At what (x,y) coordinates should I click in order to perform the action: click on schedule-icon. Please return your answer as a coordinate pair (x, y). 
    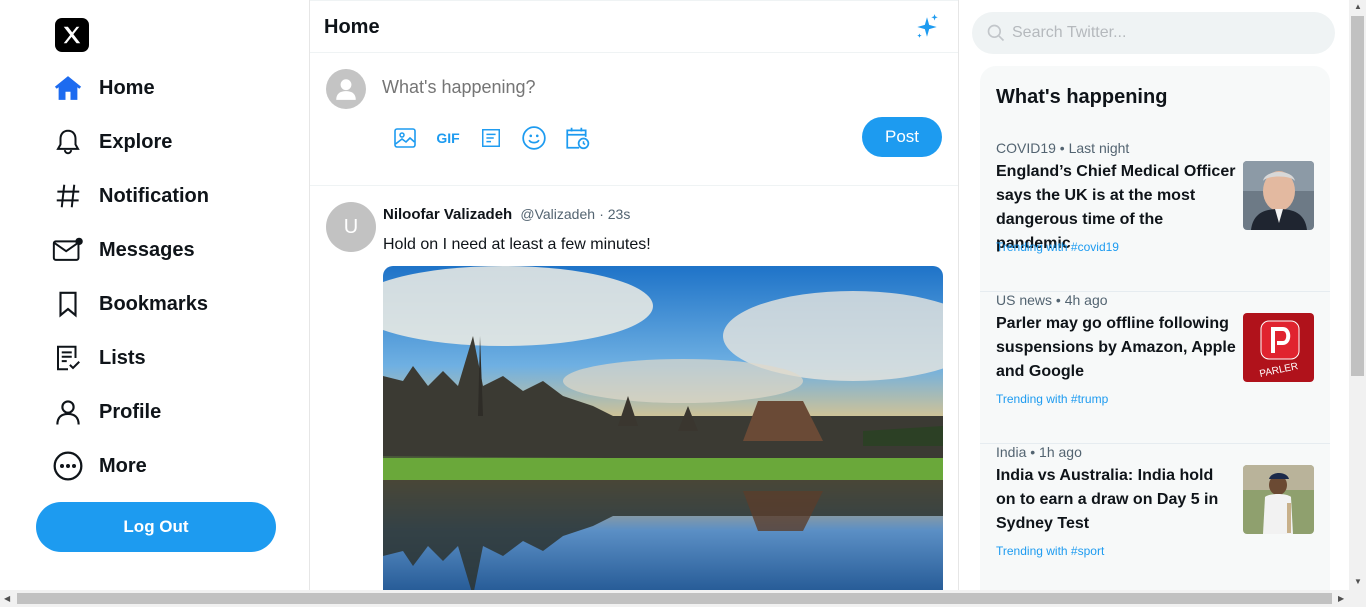
    Looking at the image, I should click on (577, 138).